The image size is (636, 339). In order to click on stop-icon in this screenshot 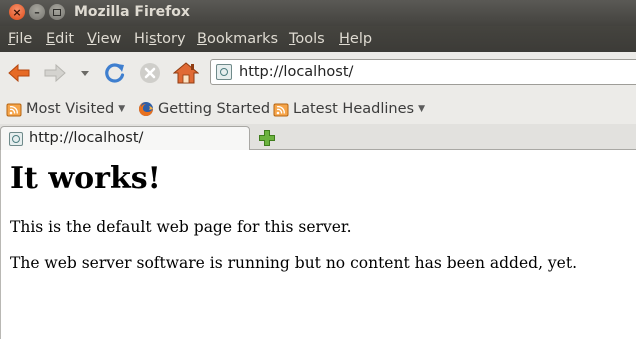, I will do `click(150, 73)`.